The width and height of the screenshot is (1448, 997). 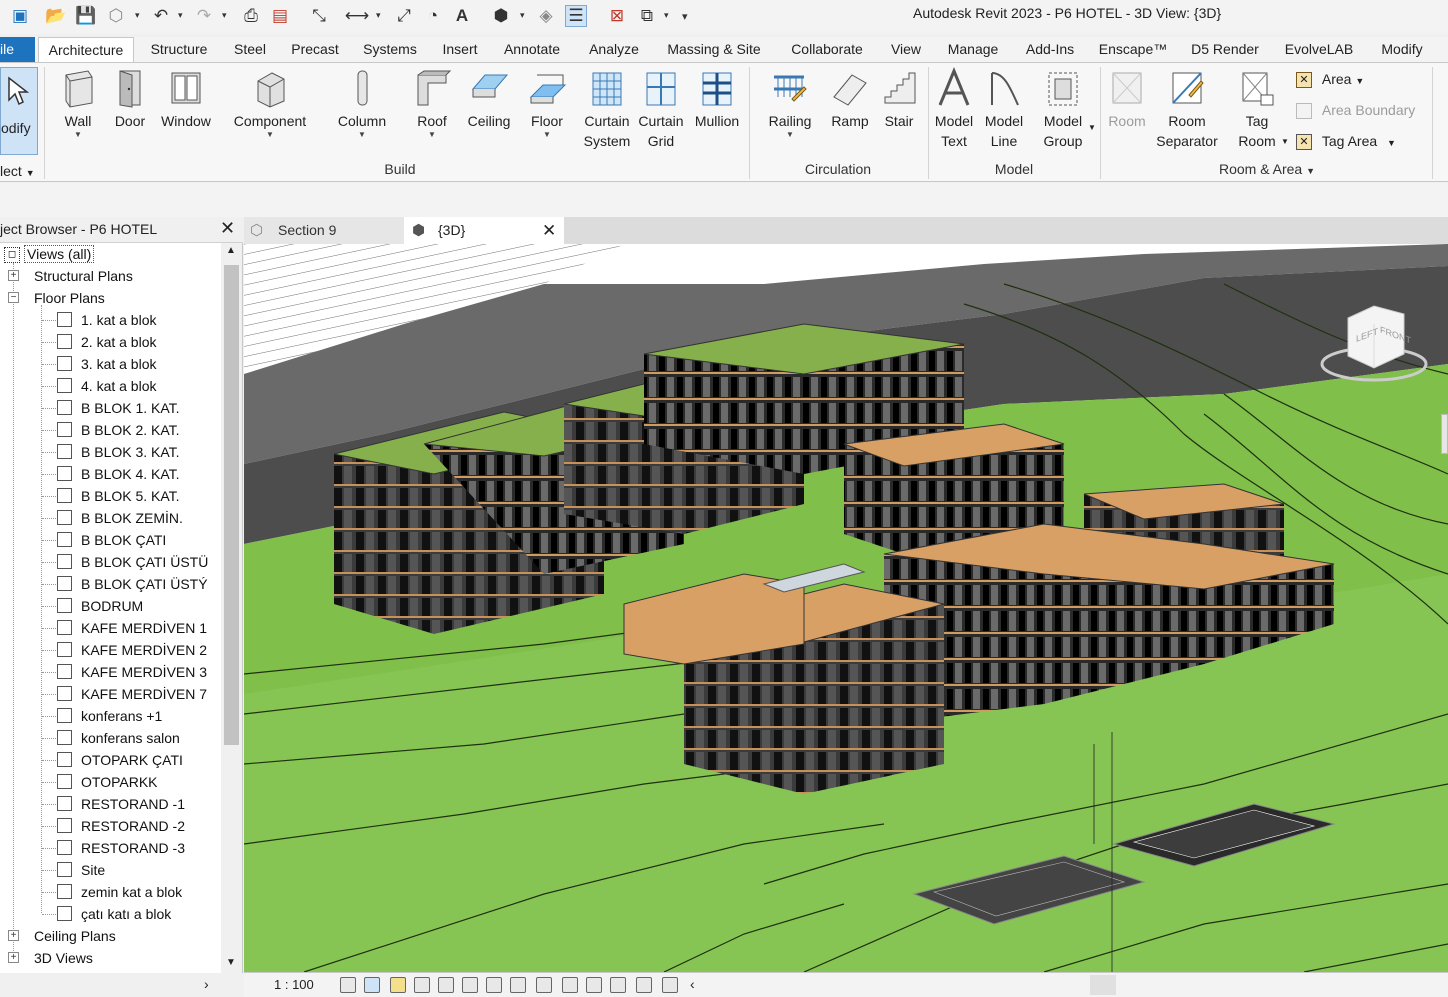 What do you see at coordinates (1004, 109) in the screenshot?
I see `model-line-button: Model Line` at bounding box center [1004, 109].